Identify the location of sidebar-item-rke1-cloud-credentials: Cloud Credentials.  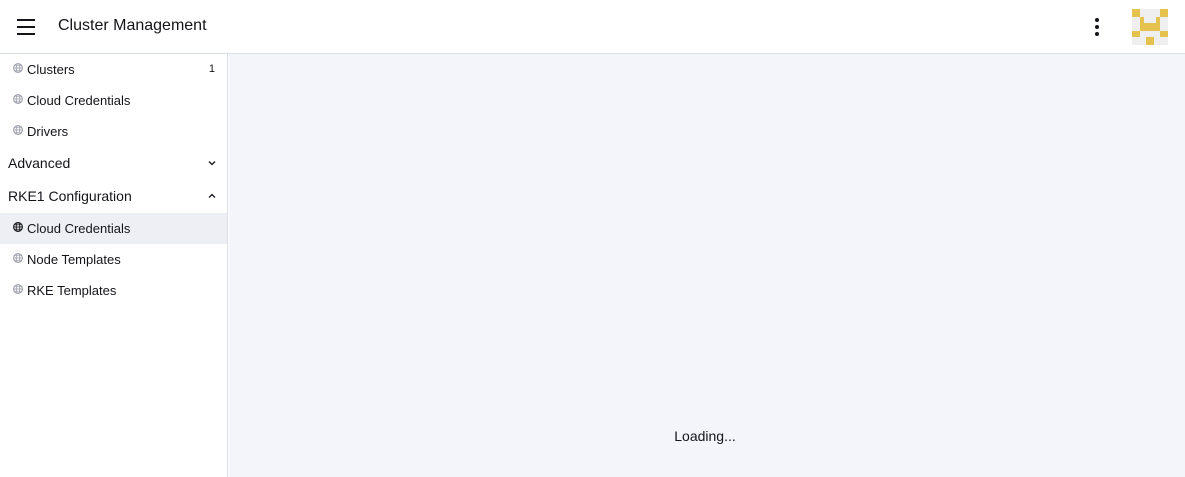
(113, 228).